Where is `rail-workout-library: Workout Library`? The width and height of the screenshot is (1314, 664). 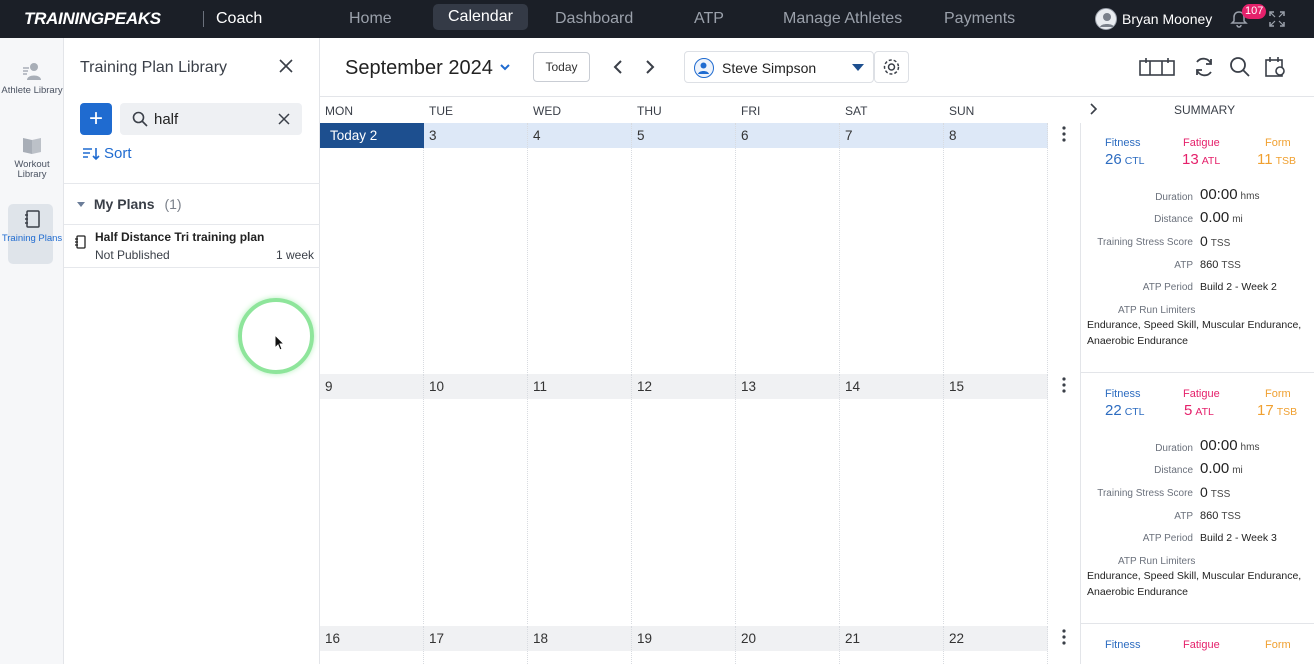 rail-workout-library: Workout Library is located at coordinates (32, 157).